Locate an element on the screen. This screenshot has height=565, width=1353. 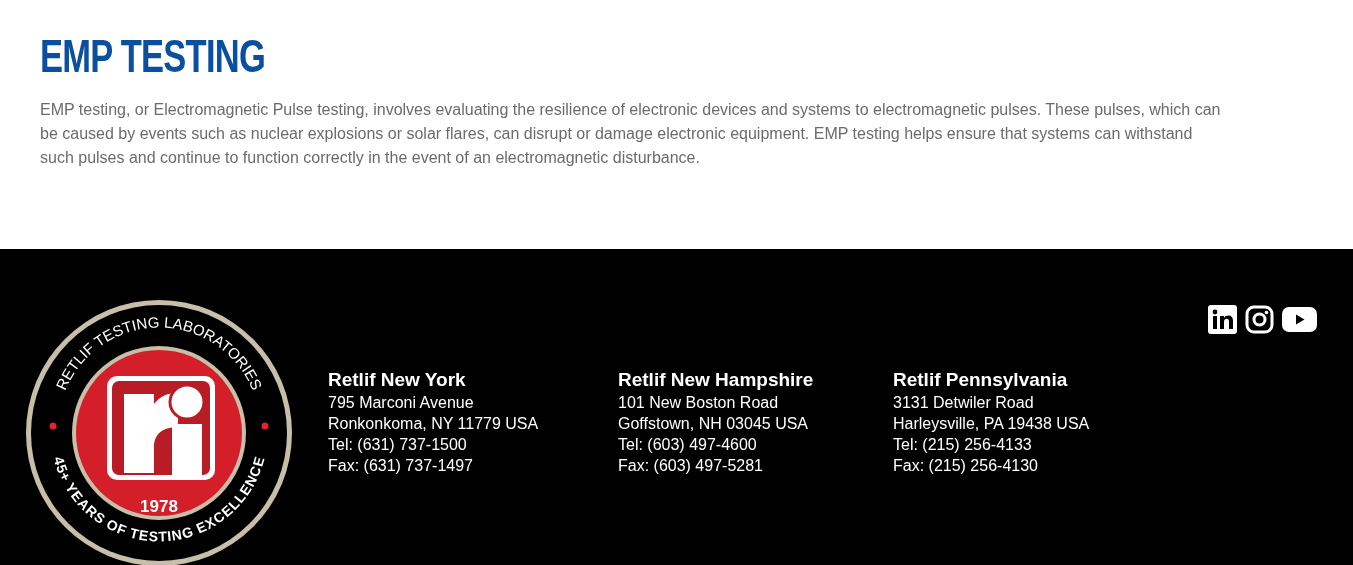
instagram-icon is located at coordinates (1259, 319).